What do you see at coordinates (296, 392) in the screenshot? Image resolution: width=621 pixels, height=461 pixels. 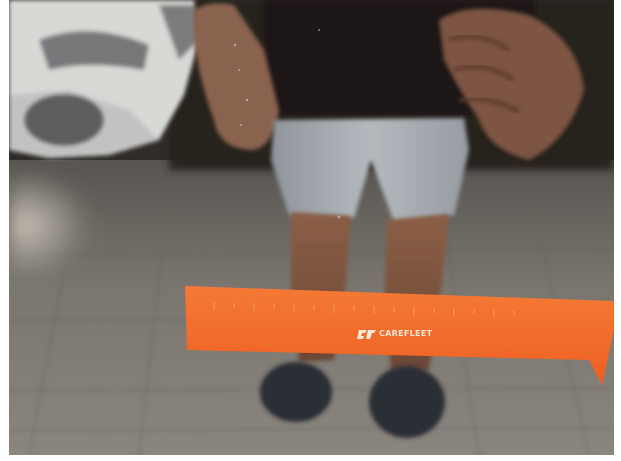 I see `left-shoe` at bounding box center [296, 392].